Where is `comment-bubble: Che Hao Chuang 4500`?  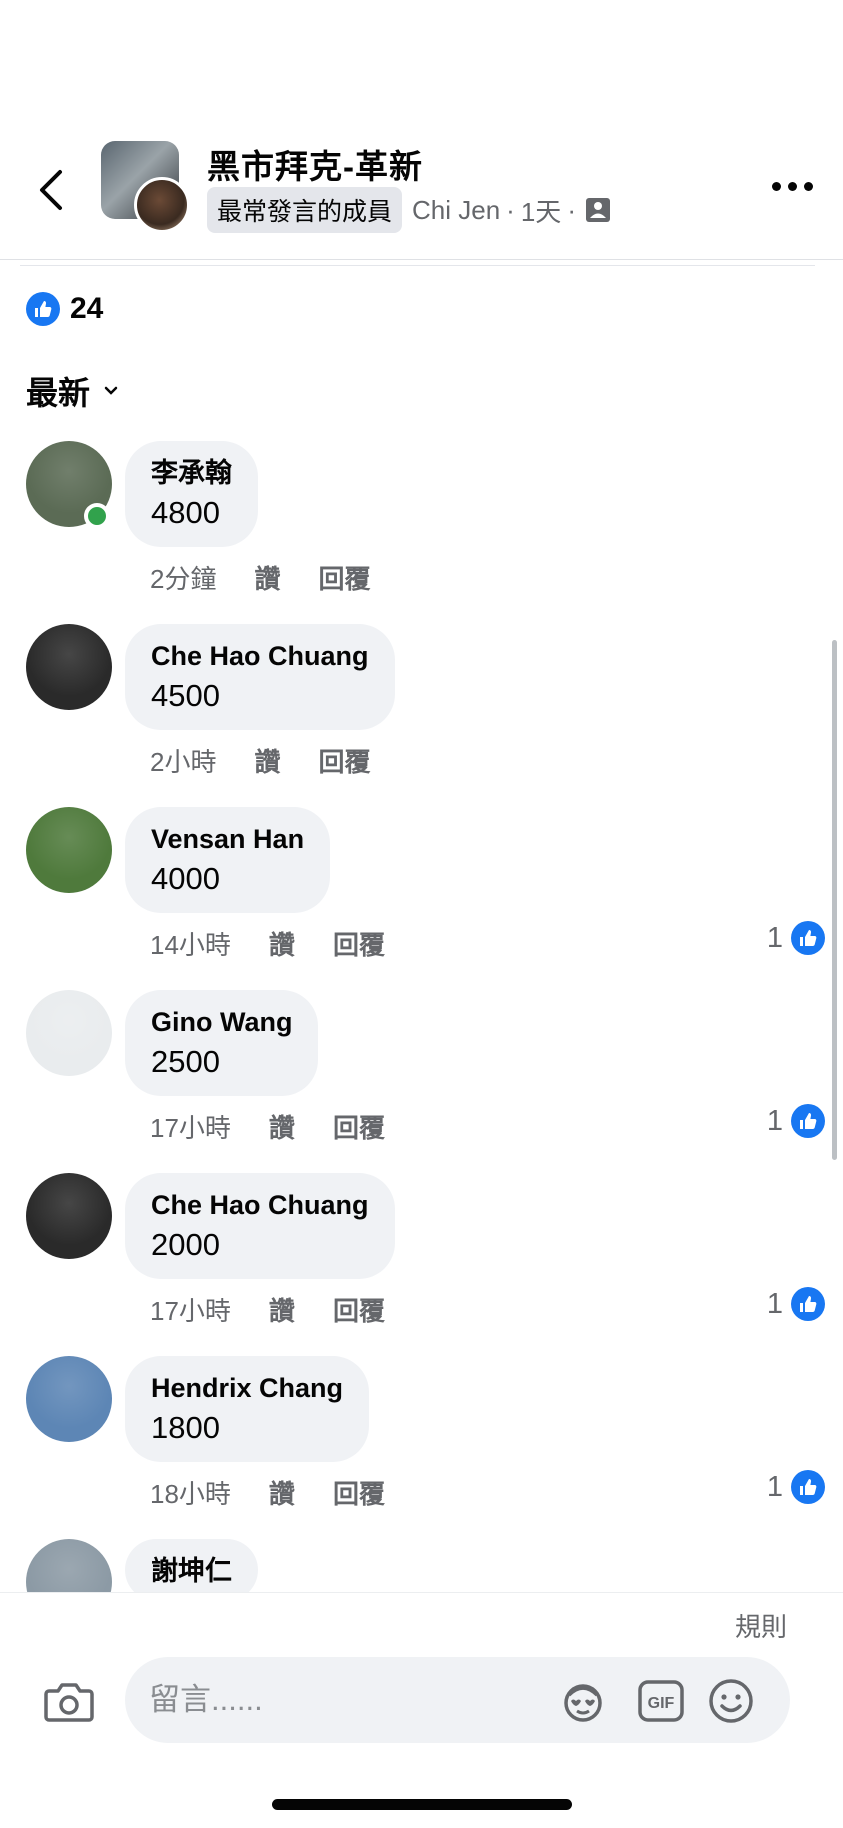
comment-bubble: Che Hao Chuang 4500 is located at coordinates (260, 677).